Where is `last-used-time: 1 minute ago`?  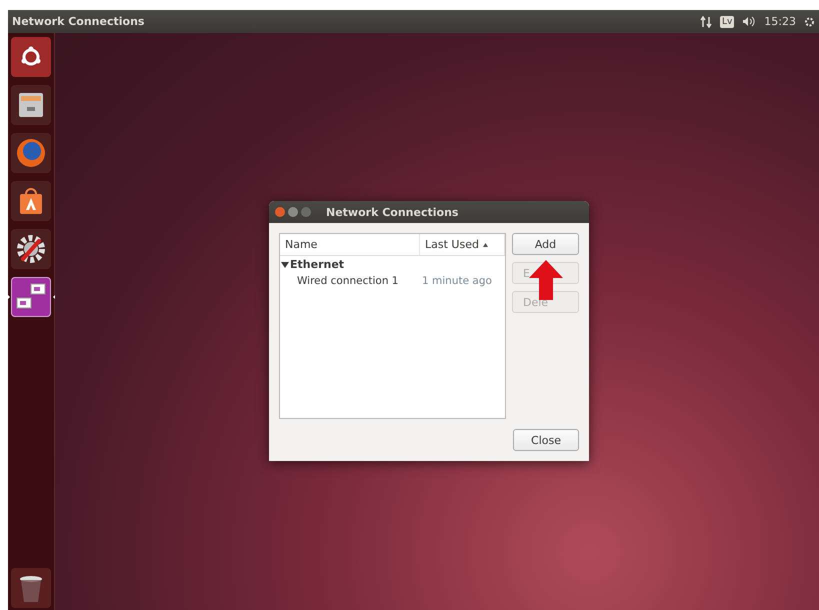 last-used-time: 1 minute ago is located at coordinates (457, 281).